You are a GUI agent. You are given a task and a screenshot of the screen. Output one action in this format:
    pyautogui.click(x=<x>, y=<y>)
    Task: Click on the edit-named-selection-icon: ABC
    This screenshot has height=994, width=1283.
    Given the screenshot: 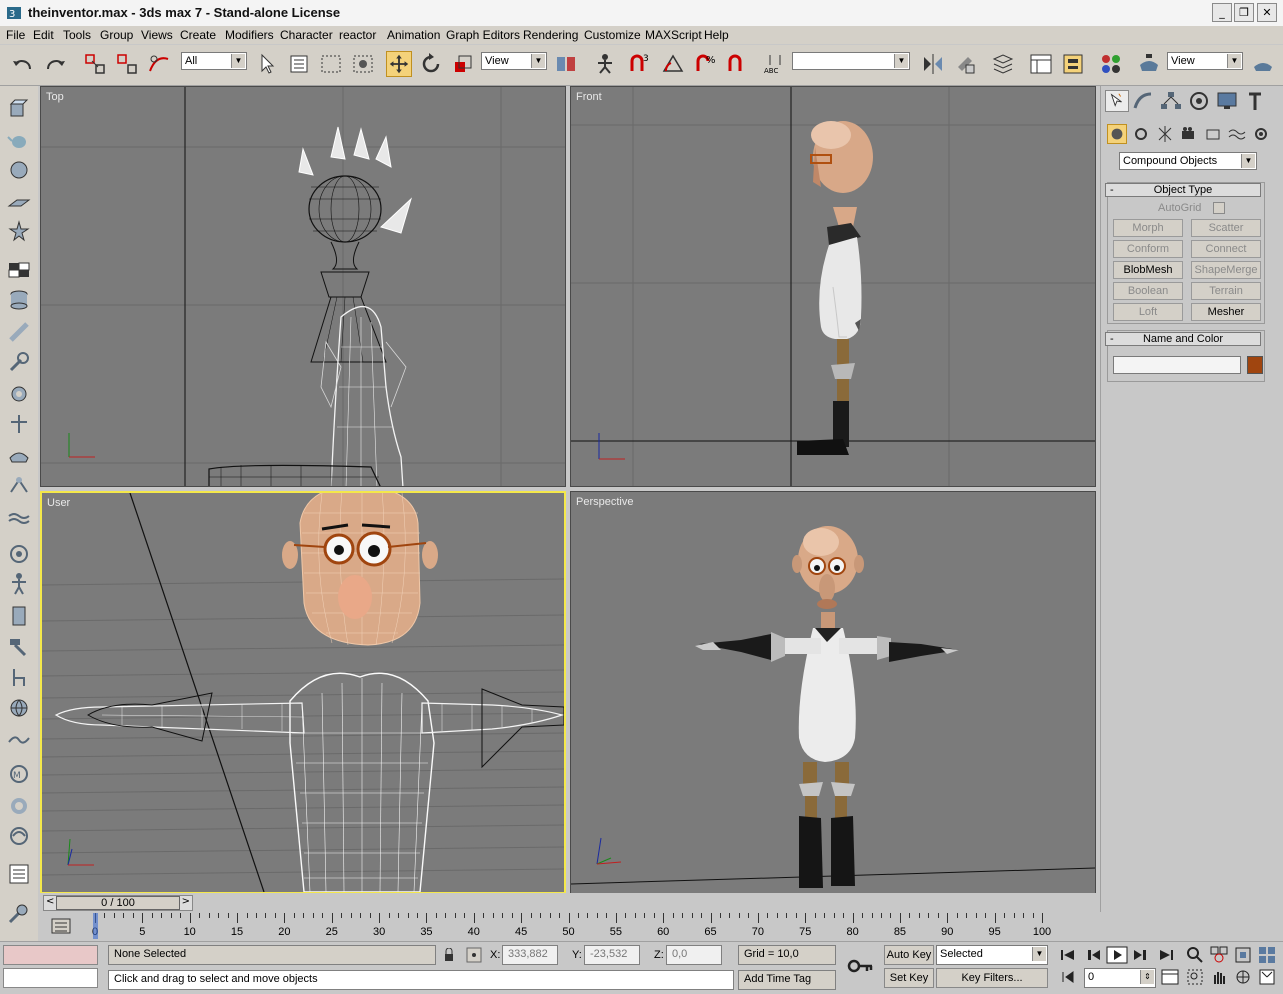 What is the action you would take?
    pyautogui.click(x=775, y=64)
    